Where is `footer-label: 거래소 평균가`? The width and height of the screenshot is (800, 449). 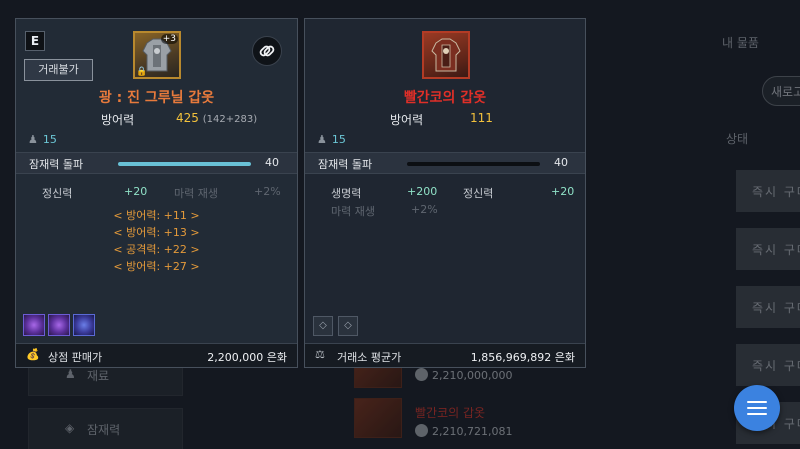
footer-label: 거래소 평균가 is located at coordinates (369, 357).